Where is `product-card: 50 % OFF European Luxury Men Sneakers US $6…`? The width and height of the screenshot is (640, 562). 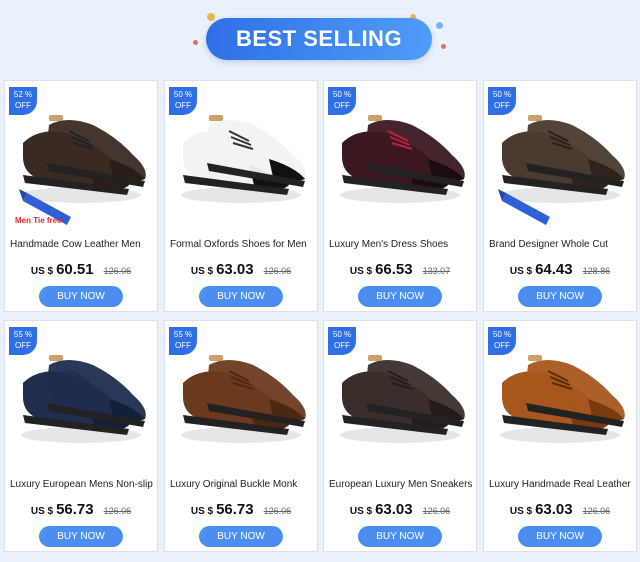 product-card: 50 % OFF European Luxury Men Sneakers US $6… is located at coordinates (400, 436).